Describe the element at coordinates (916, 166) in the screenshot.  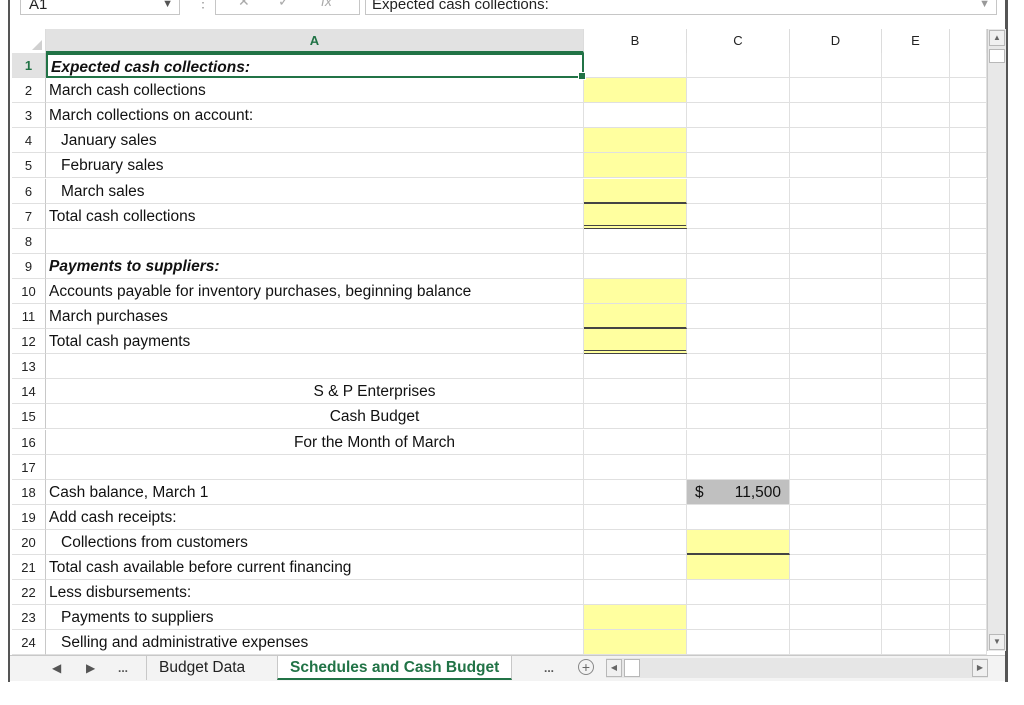
I see `cell-e5` at that location.